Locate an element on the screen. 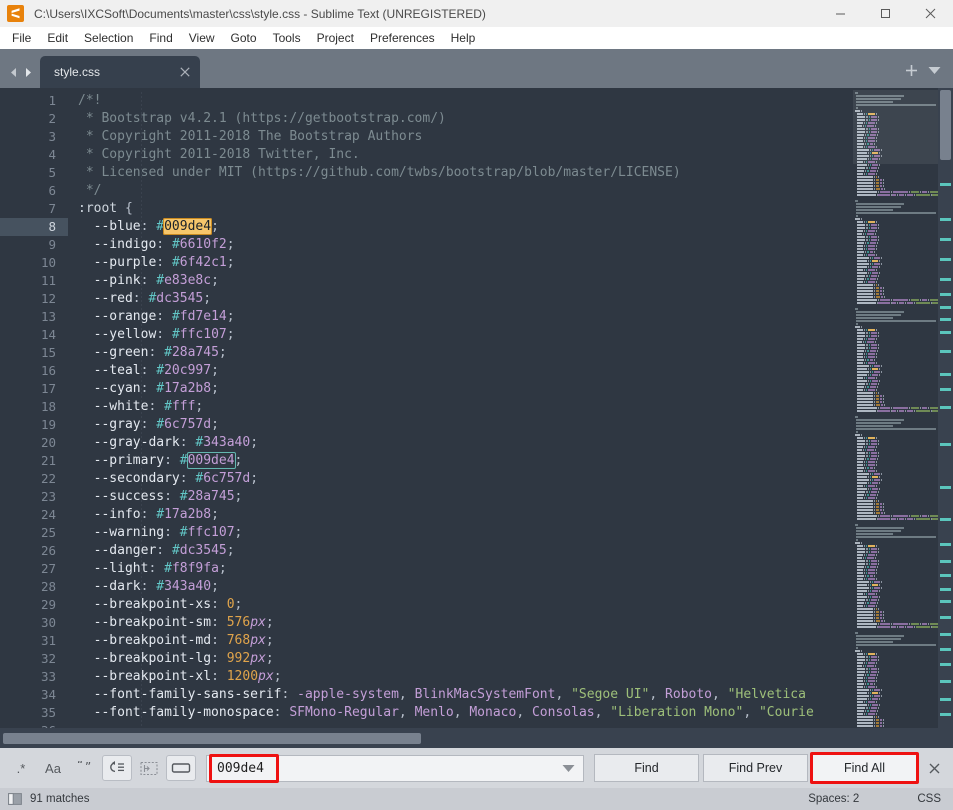  menu-item-goto: Goto is located at coordinates (244, 38).